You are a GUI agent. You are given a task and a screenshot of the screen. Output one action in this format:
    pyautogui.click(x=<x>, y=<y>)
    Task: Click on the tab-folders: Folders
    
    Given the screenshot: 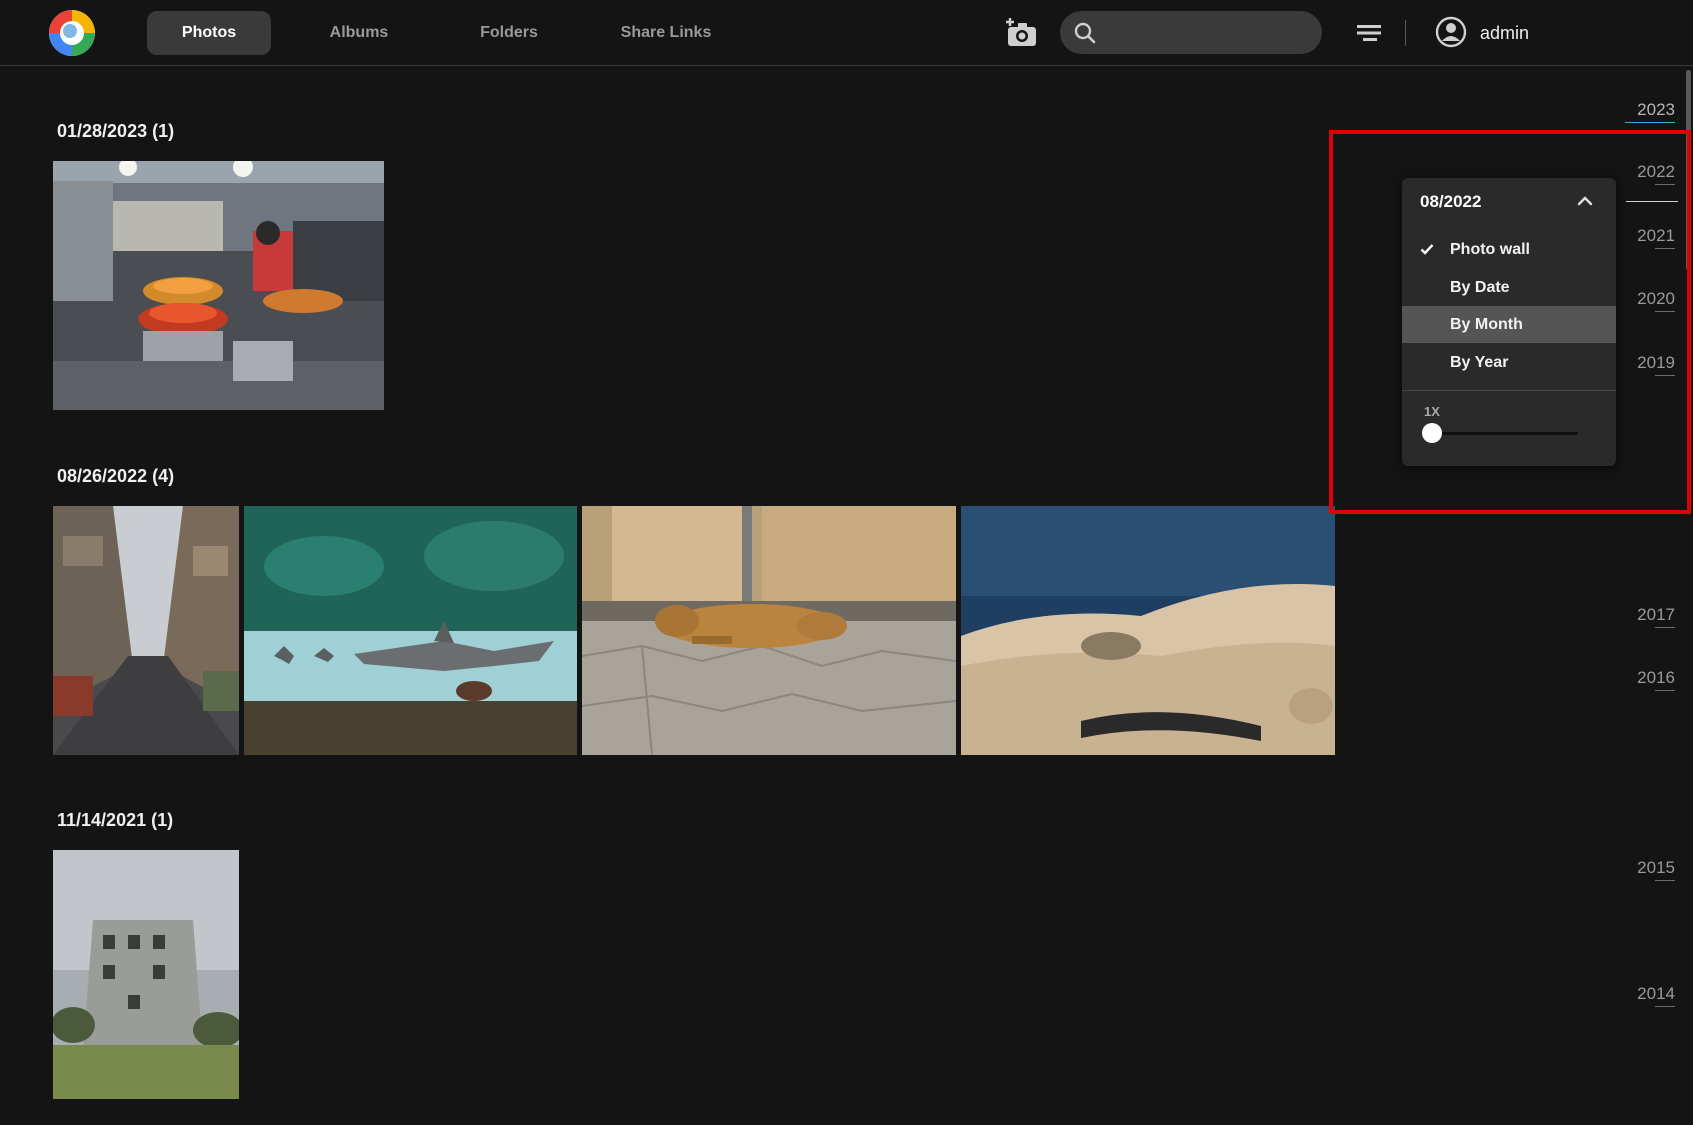 What is the action you would take?
    pyautogui.click(x=509, y=33)
    